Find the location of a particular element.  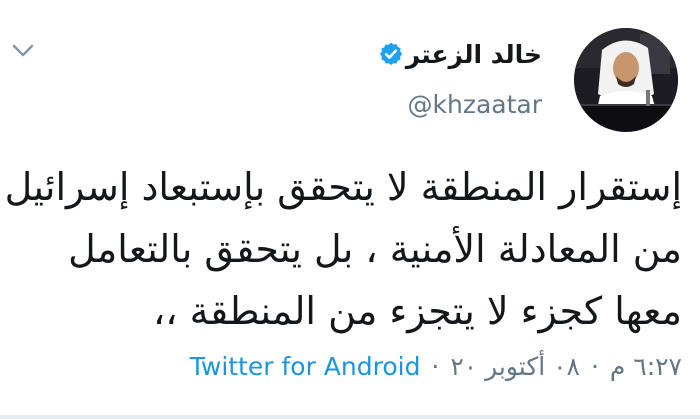

tweet-date: ٠٨ أكتوبر ٢٠ is located at coordinates (515, 366).